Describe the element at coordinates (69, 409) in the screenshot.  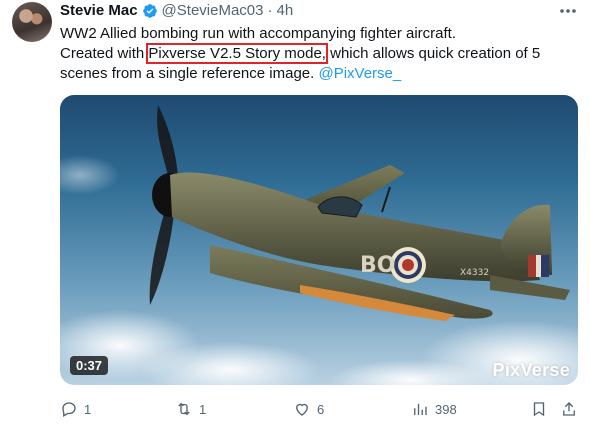
I see `reply-icon` at that location.